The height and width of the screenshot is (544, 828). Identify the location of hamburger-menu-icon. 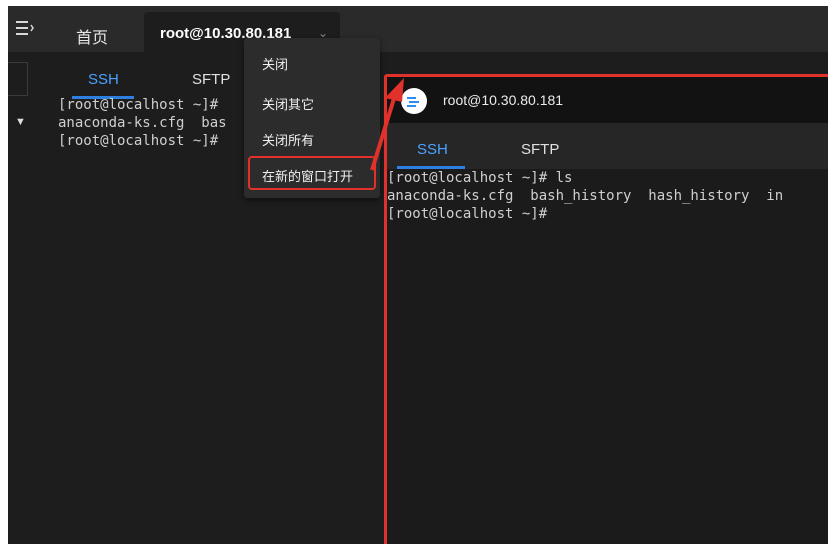
(25, 28).